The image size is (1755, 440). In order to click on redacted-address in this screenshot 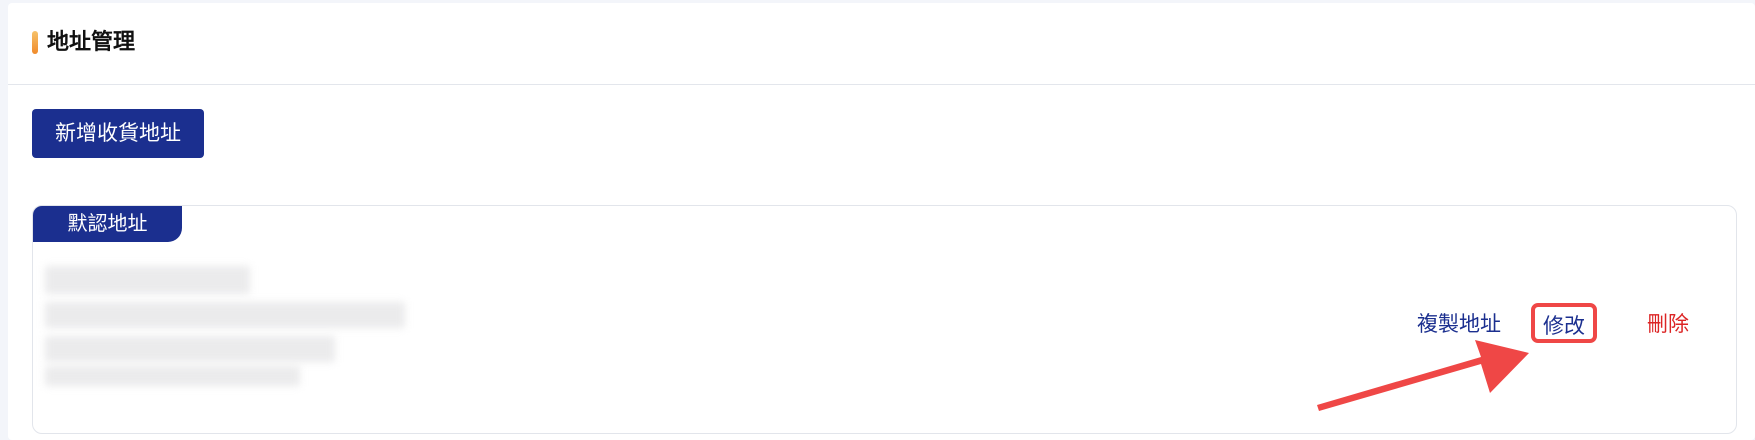, I will do `click(190, 349)`.